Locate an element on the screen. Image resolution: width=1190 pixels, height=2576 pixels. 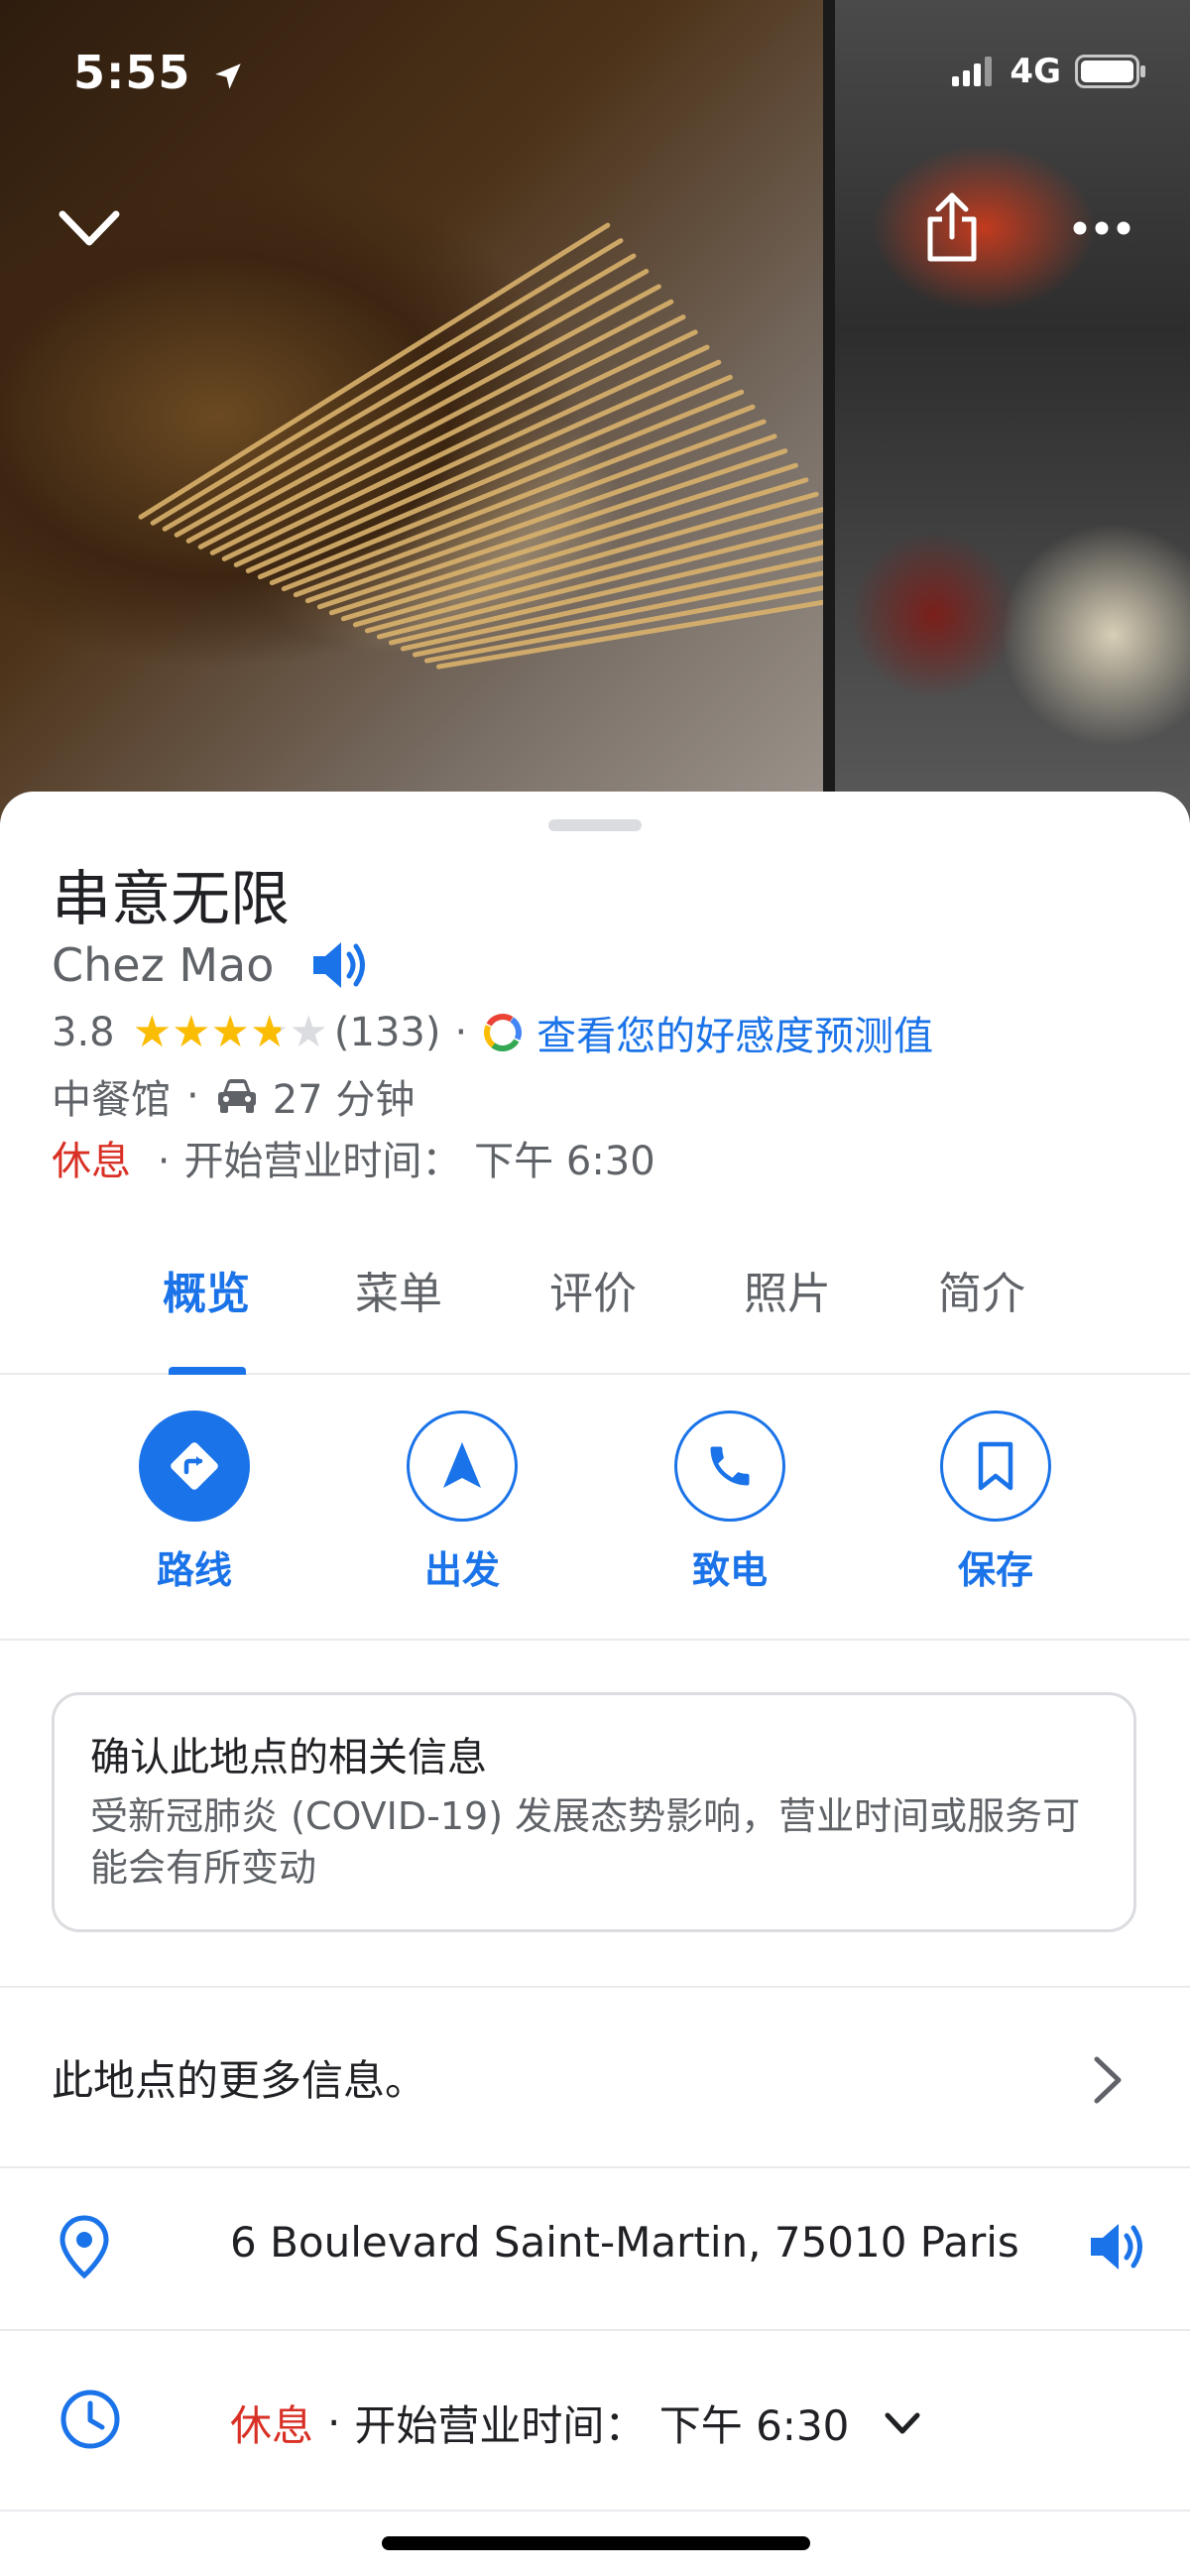
divider is located at coordinates (595, 2511).